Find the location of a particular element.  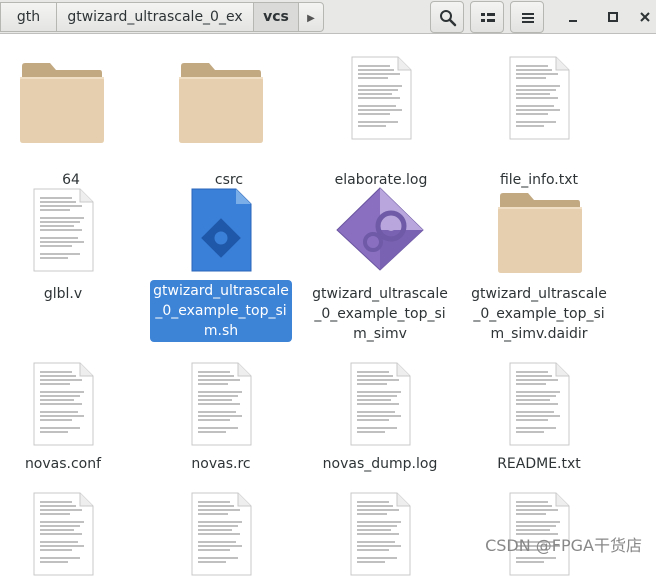

file-label: glbl.v is located at coordinates (63, 294).